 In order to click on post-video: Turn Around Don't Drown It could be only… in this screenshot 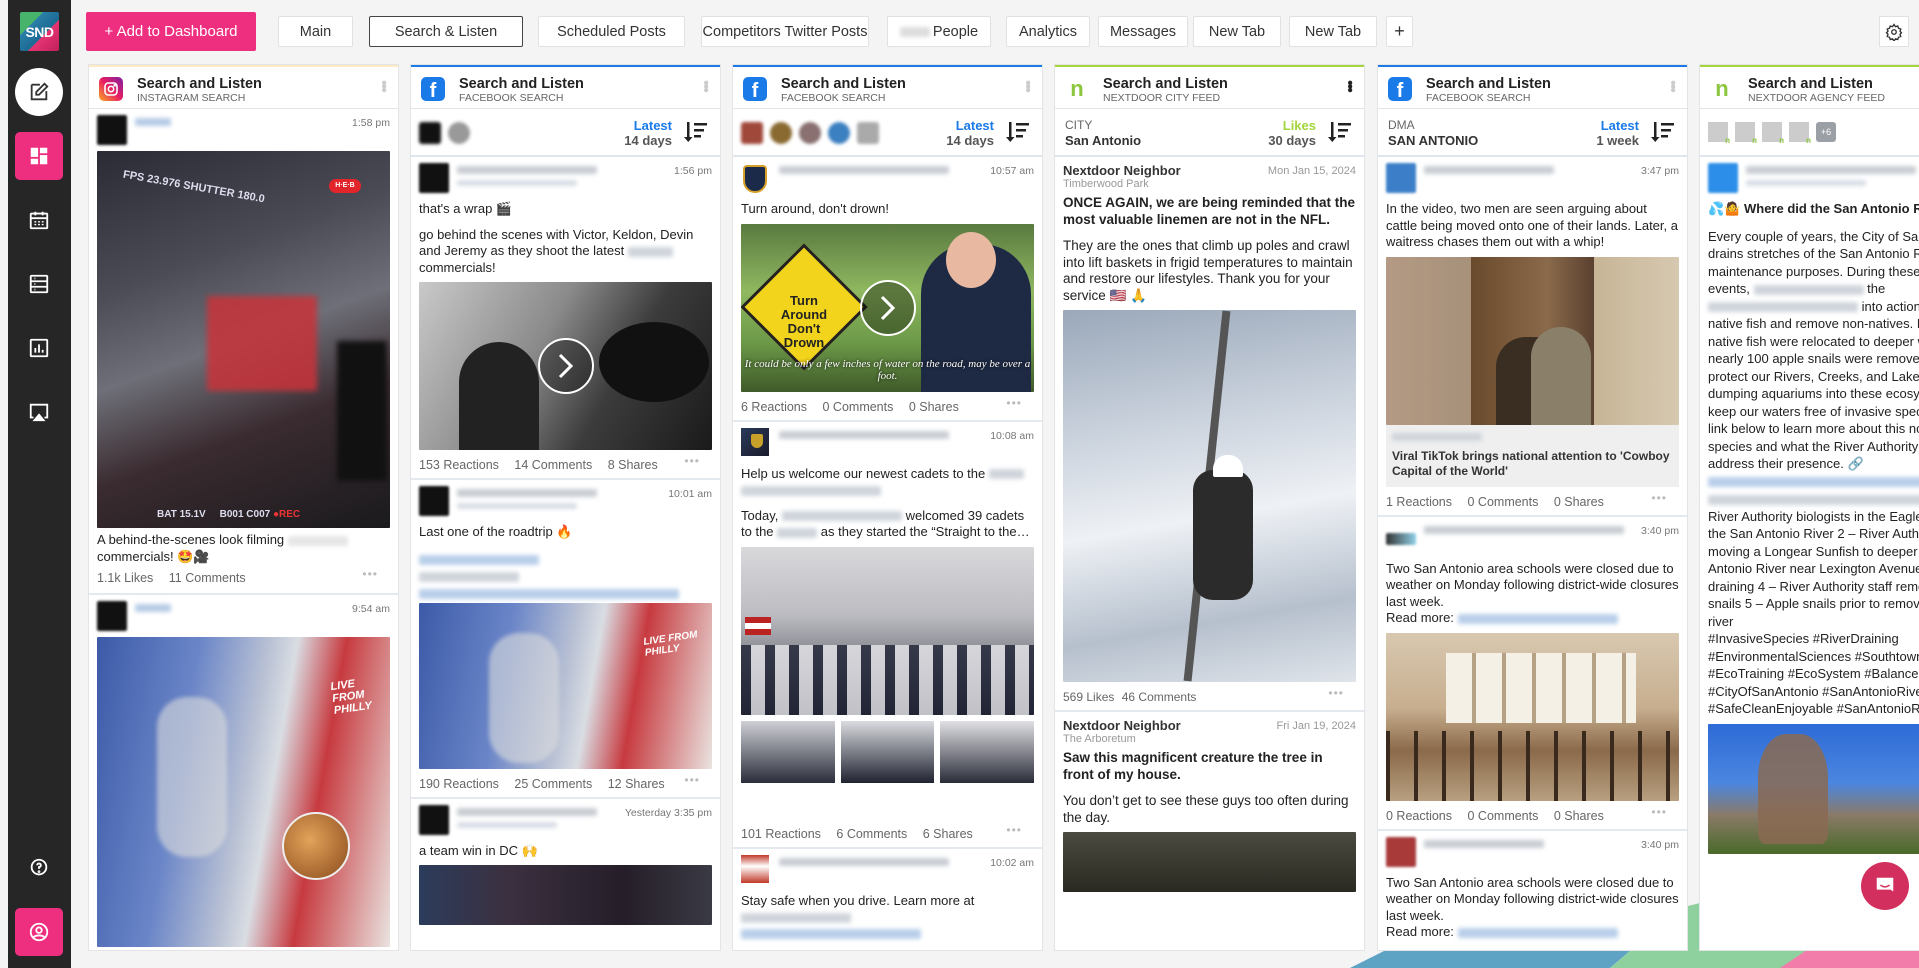, I will do `click(887, 307)`.